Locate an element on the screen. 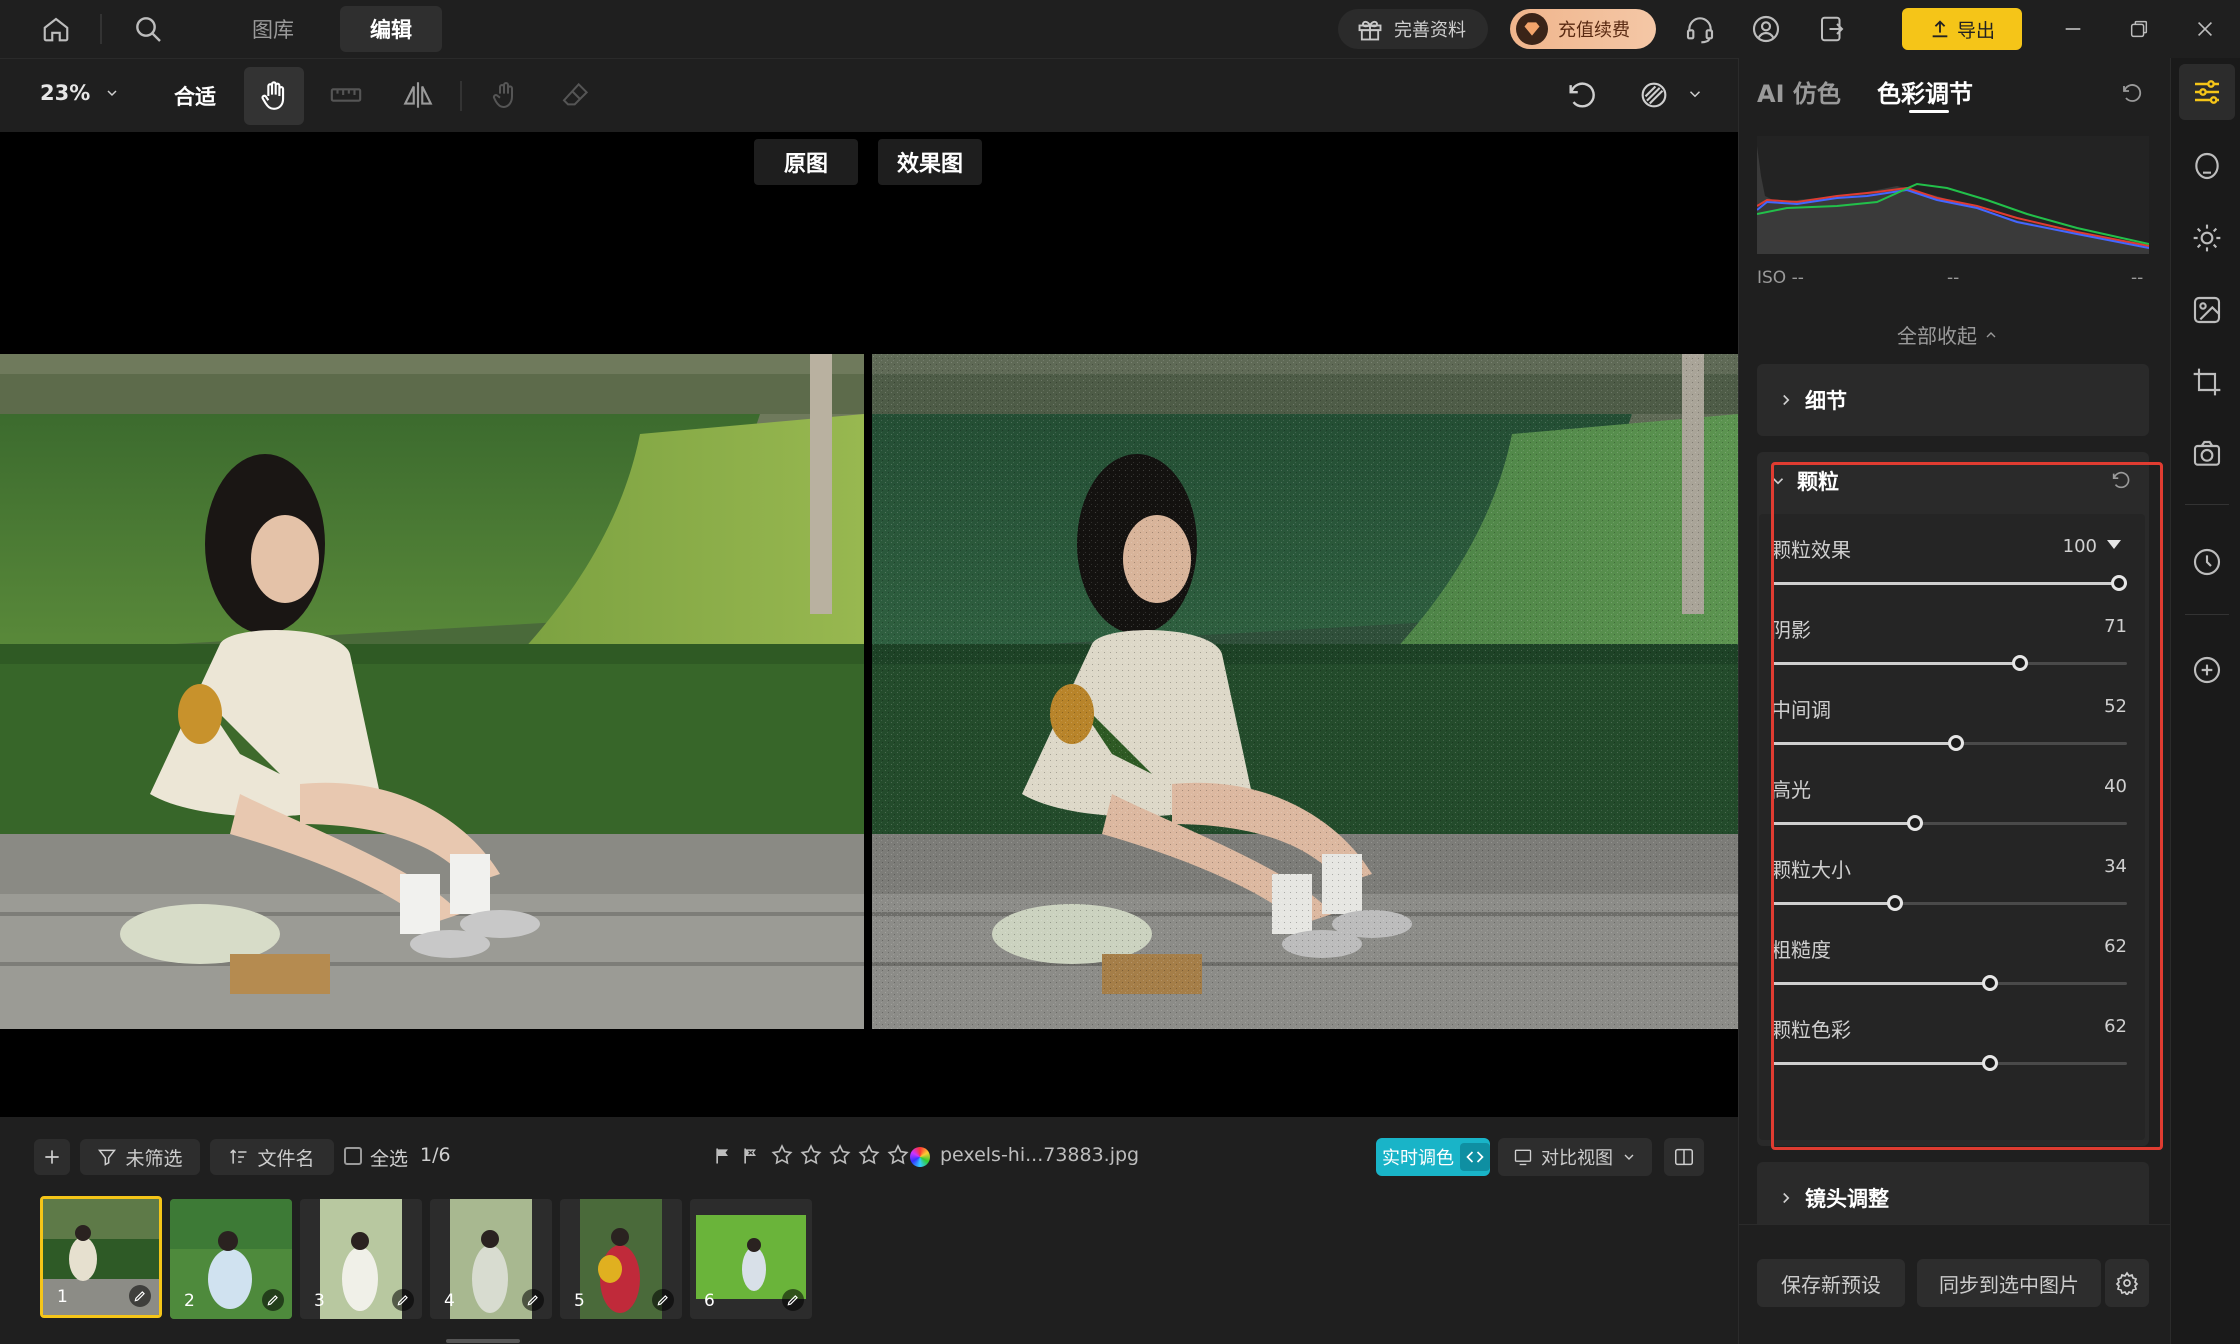 The height and width of the screenshot is (1344, 2240). collapse-all-button: 全部收起 is located at coordinates (1948, 334).